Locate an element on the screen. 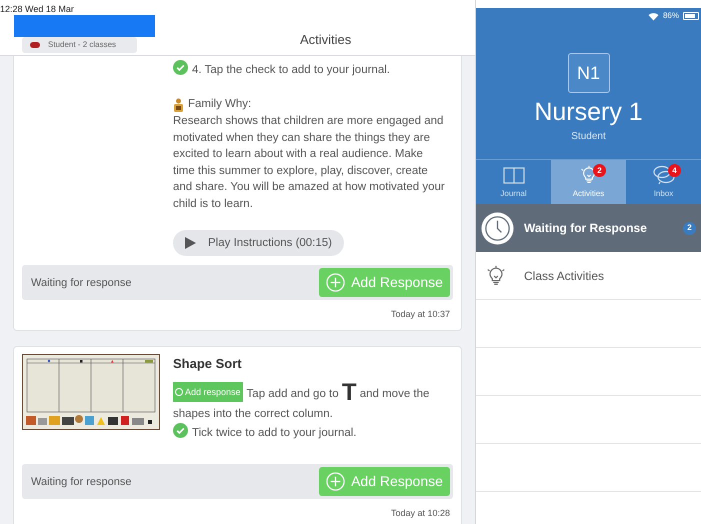  play-instructions-button: Play Instructions (00:15) is located at coordinates (258, 243).